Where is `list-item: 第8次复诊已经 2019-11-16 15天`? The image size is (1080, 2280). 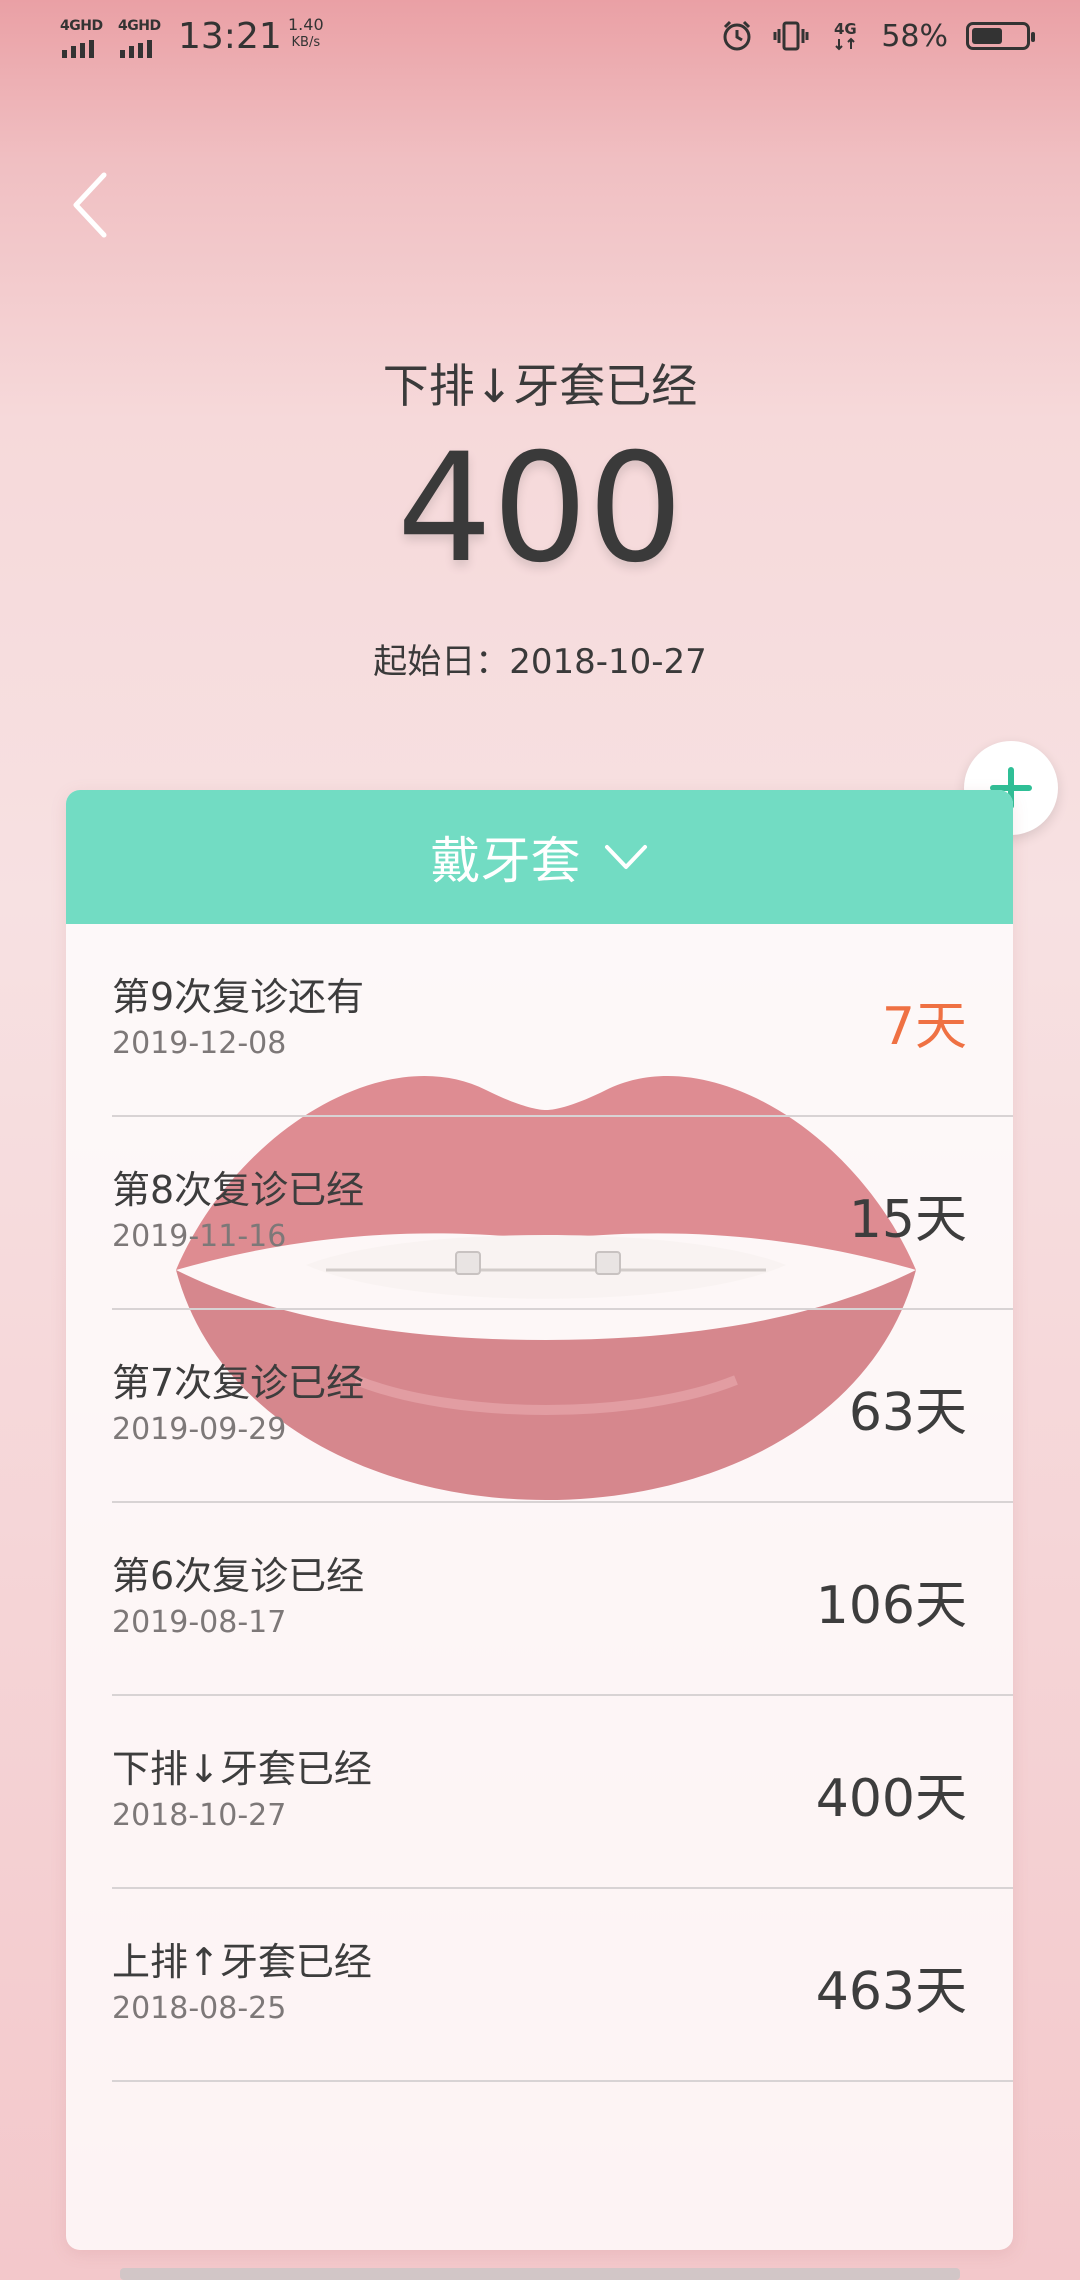
list-item: 第8次复诊已经 2019-11-16 15天 is located at coordinates (562, 1213).